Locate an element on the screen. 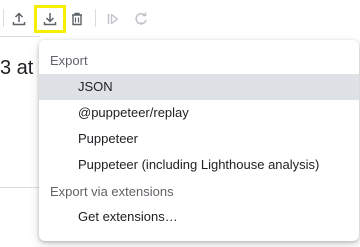  upload-icon is located at coordinates (19, 19).